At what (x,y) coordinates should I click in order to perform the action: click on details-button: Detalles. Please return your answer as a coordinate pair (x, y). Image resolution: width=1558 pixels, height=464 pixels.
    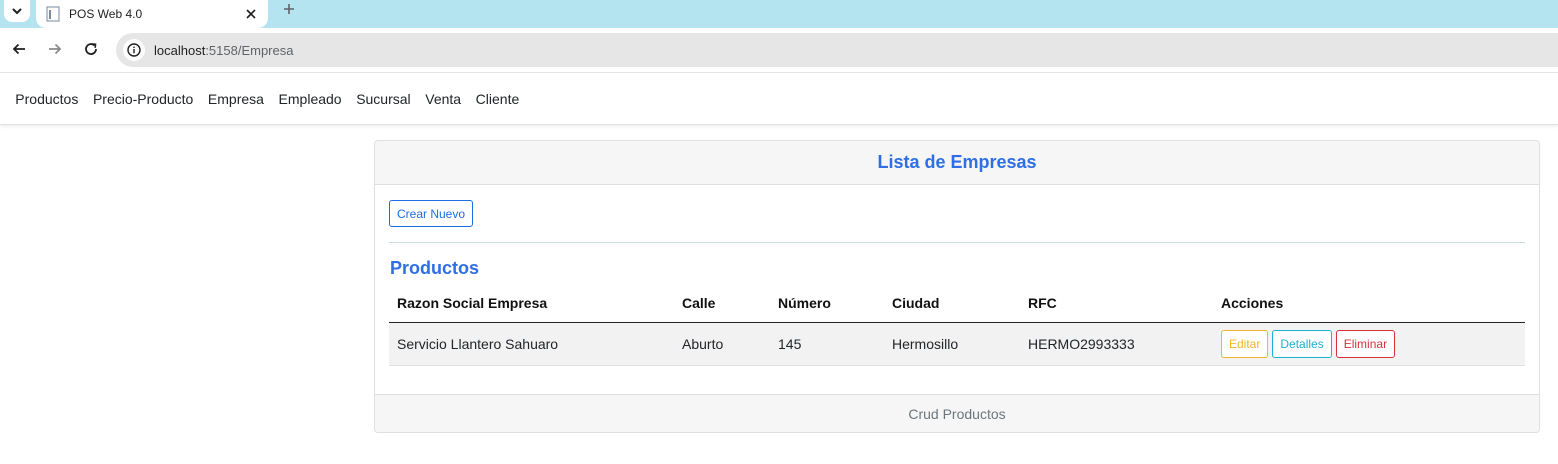
    Looking at the image, I should click on (1302, 343).